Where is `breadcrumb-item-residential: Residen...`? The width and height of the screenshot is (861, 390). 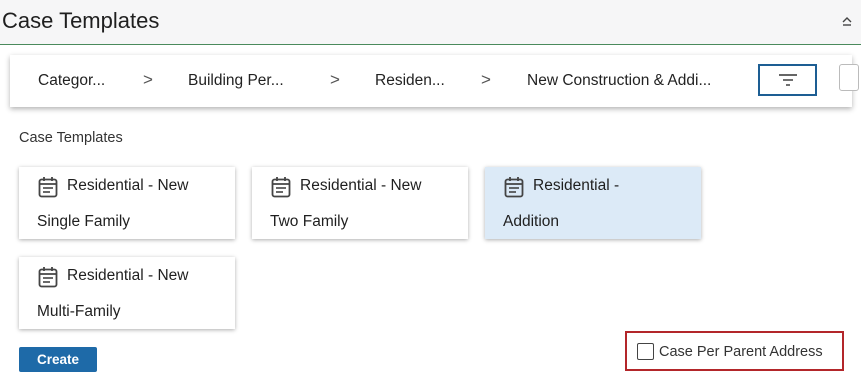 breadcrumb-item-residential: Residen... is located at coordinates (410, 81).